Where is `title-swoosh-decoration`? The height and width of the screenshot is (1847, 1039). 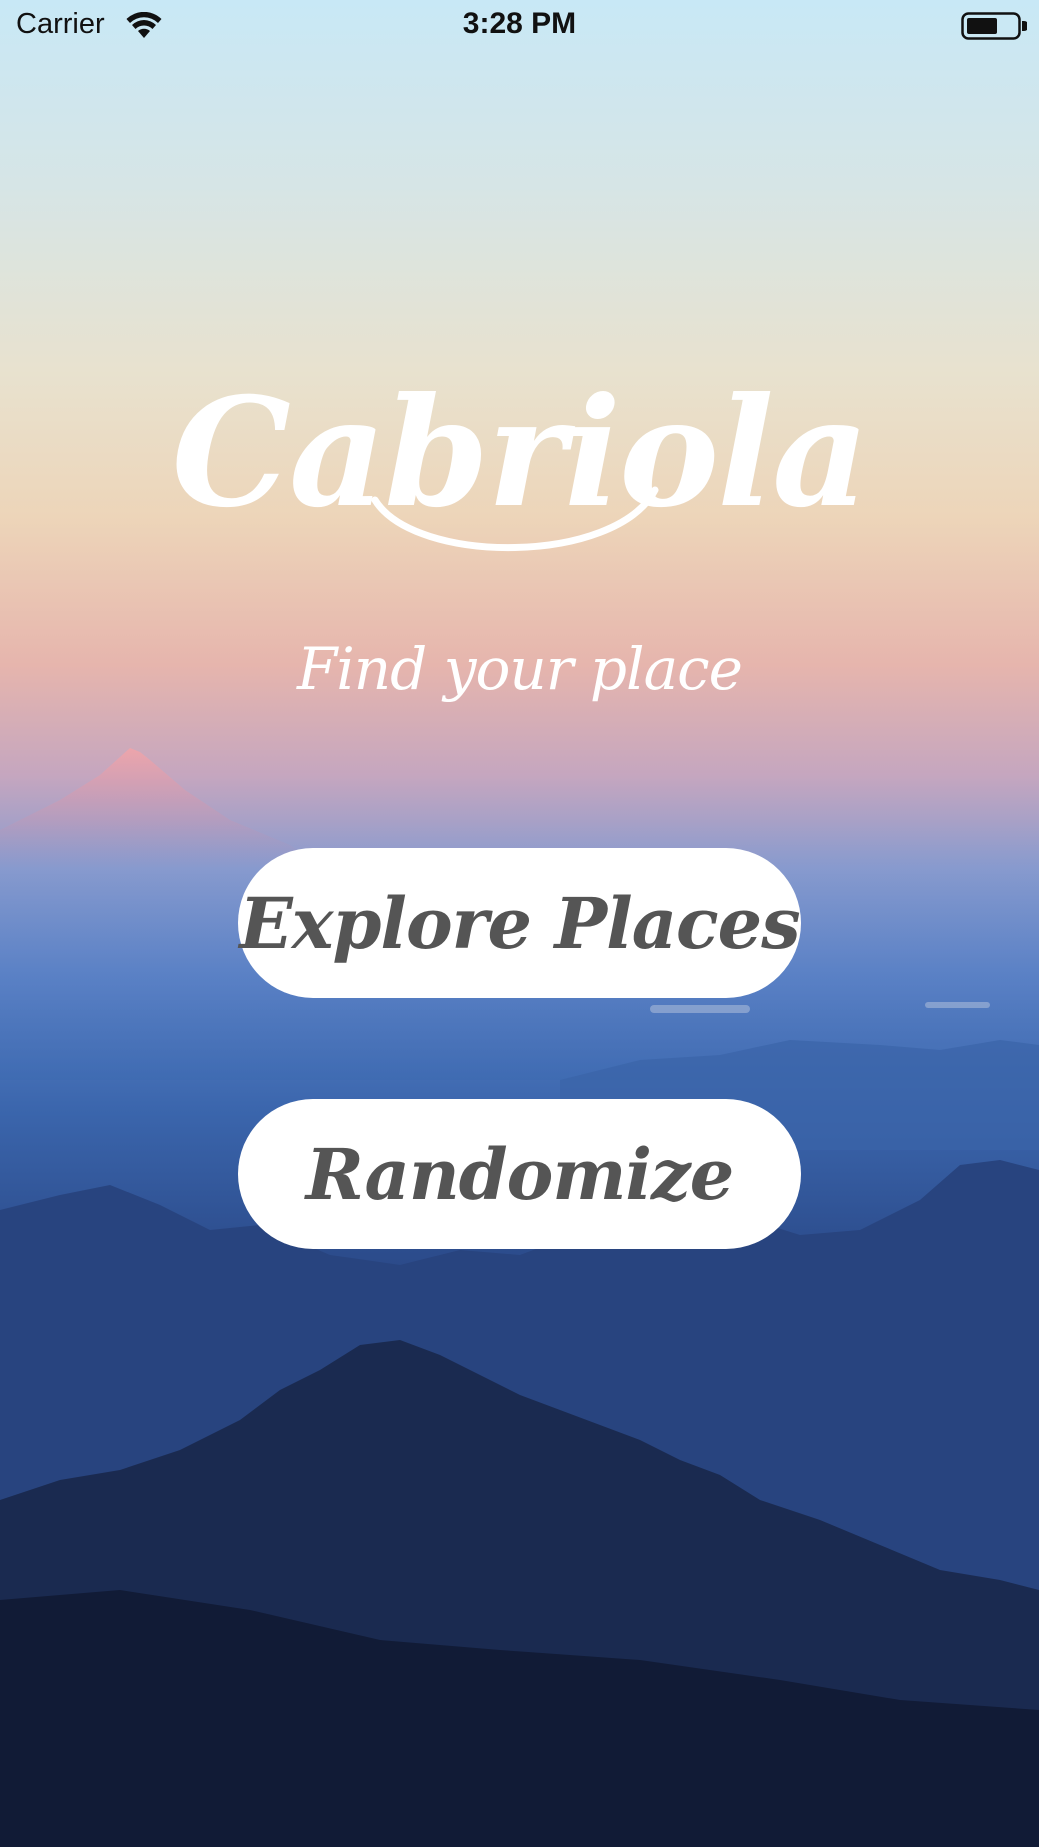 title-swoosh-decoration is located at coordinates (515, 518).